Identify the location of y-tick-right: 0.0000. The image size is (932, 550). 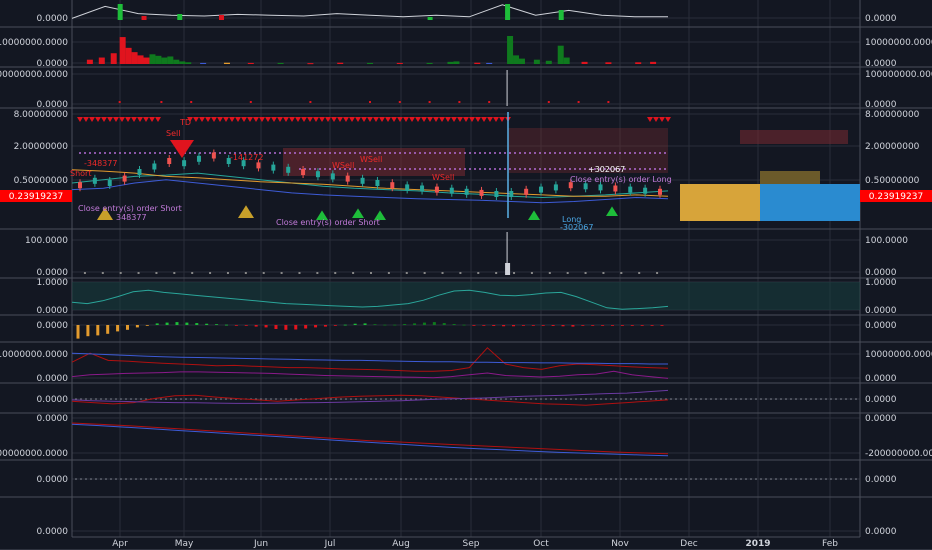
(881, 64).